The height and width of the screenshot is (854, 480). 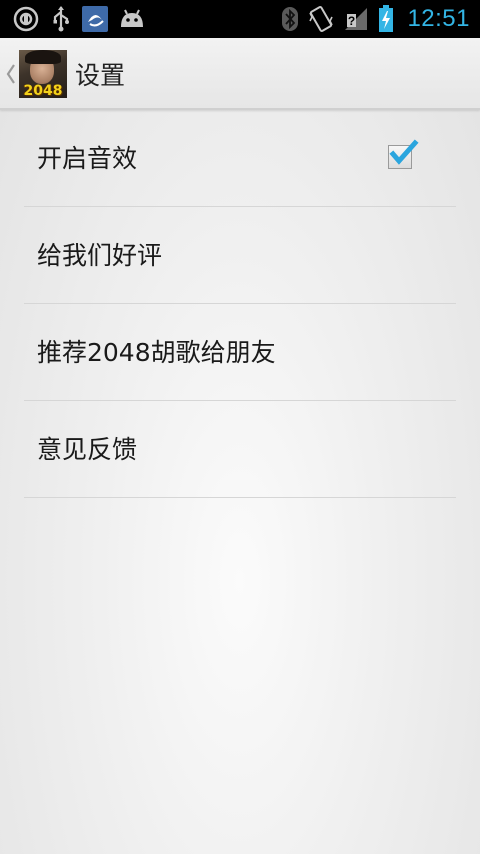 I want to click on setting-sound-effects: 开启音效, so click(x=240, y=158).